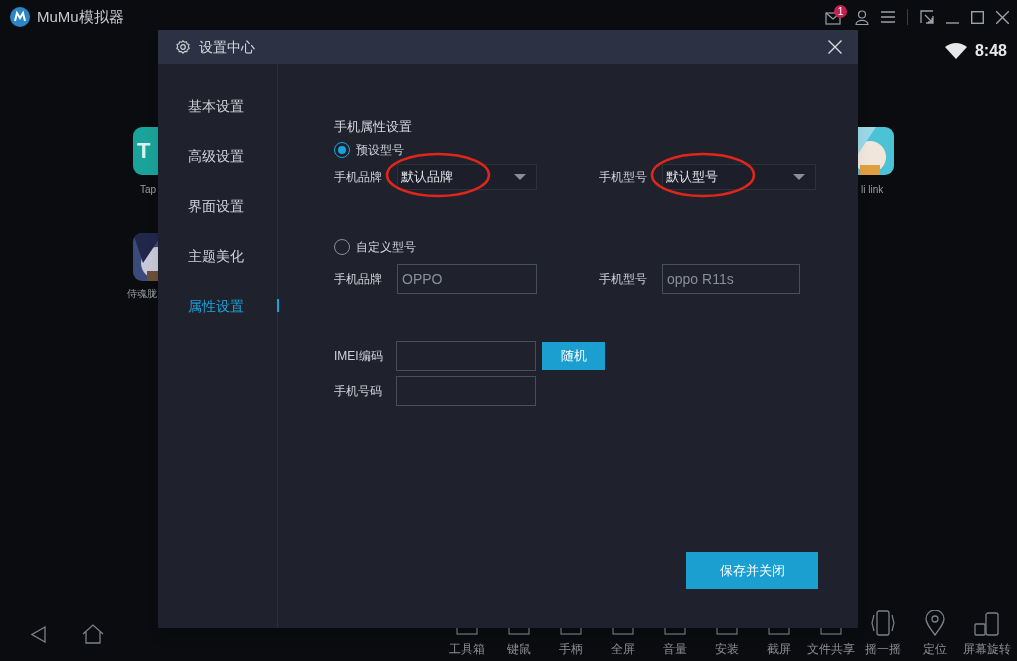  Describe the element at coordinates (278, 305) in the screenshot. I see `selection-indicator` at that location.